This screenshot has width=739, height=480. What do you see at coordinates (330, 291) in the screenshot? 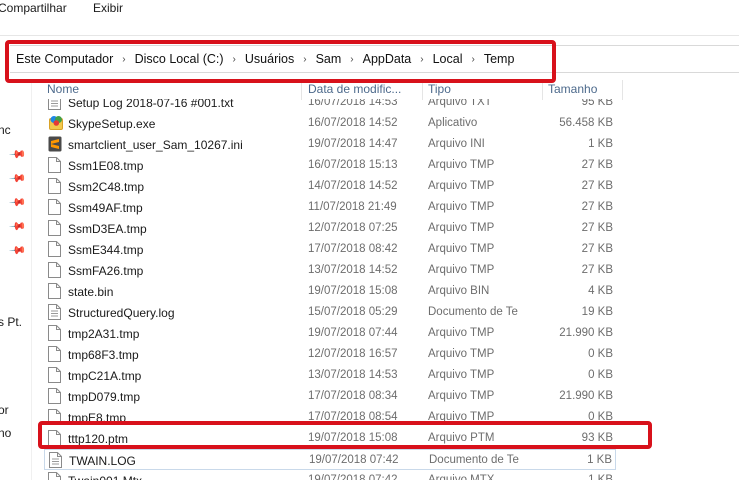
I see `file-row: state.bin 19/07/2018 15:08 Arquivo BIN 4 KB` at bounding box center [330, 291].